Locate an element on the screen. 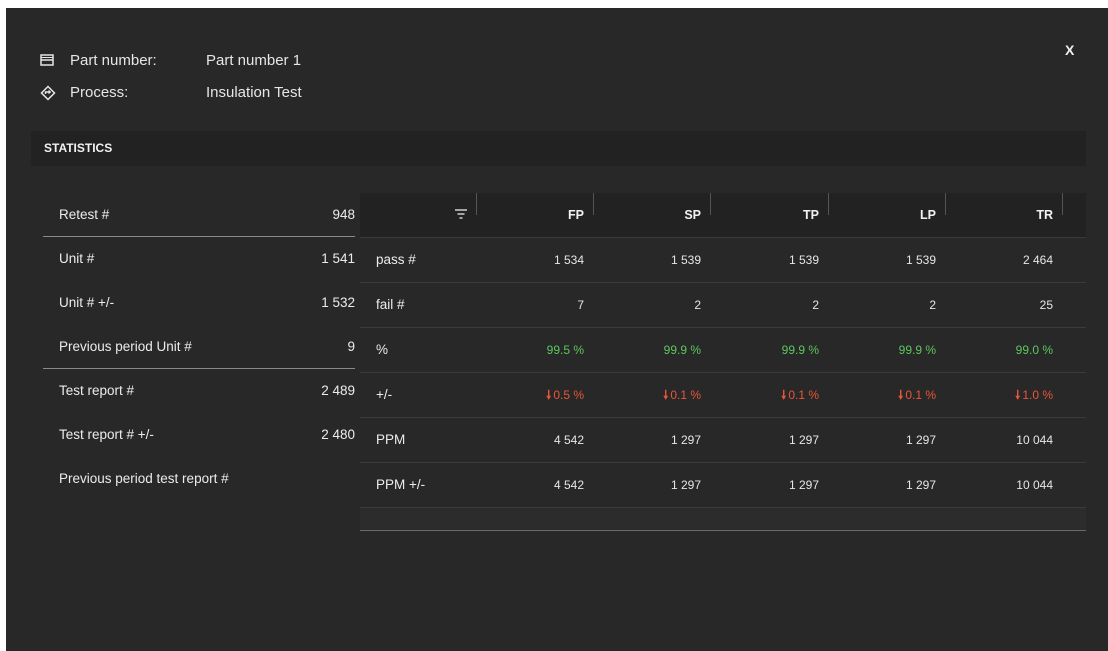 Image resolution: width=1108 pixels, height=651 pixels. stat-row-prev-unit: Previous period Unit # 9 is located at coordinates (199, 347).